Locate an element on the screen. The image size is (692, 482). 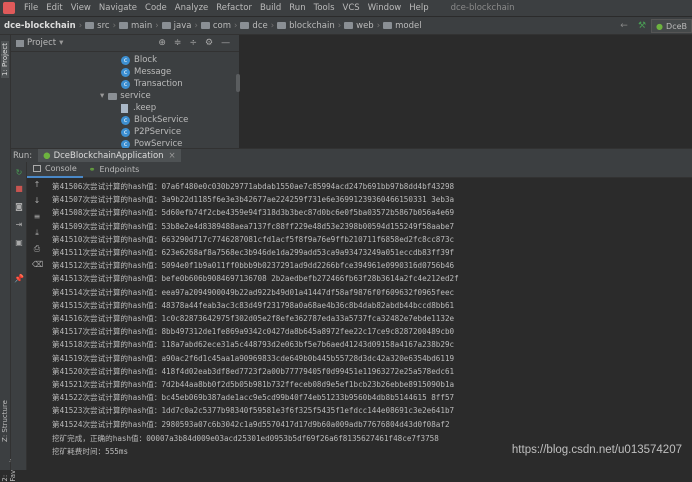
project-side-tab: 1: Project is located at coordinates (5, 59).